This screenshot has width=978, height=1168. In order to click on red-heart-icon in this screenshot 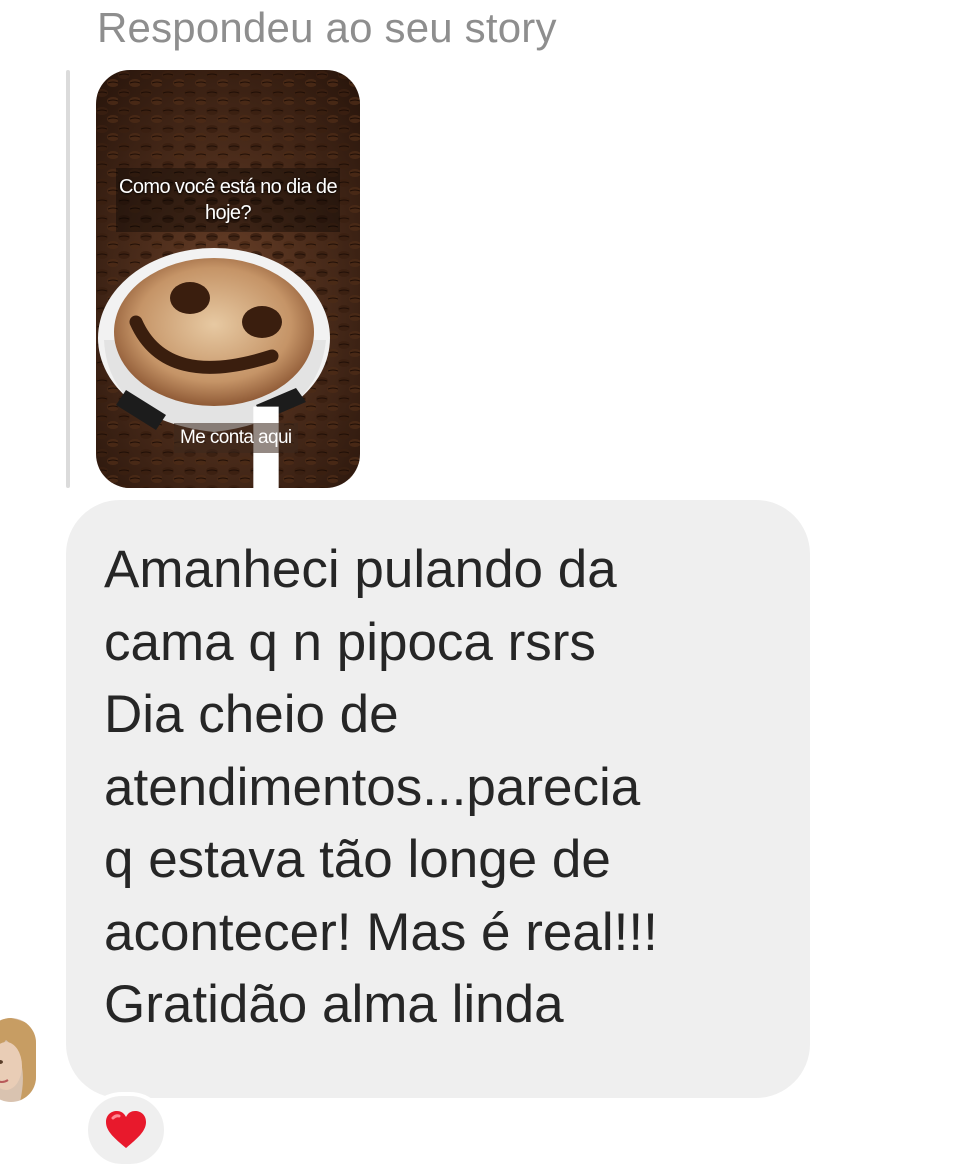, I will do `click(126, 1129)`.